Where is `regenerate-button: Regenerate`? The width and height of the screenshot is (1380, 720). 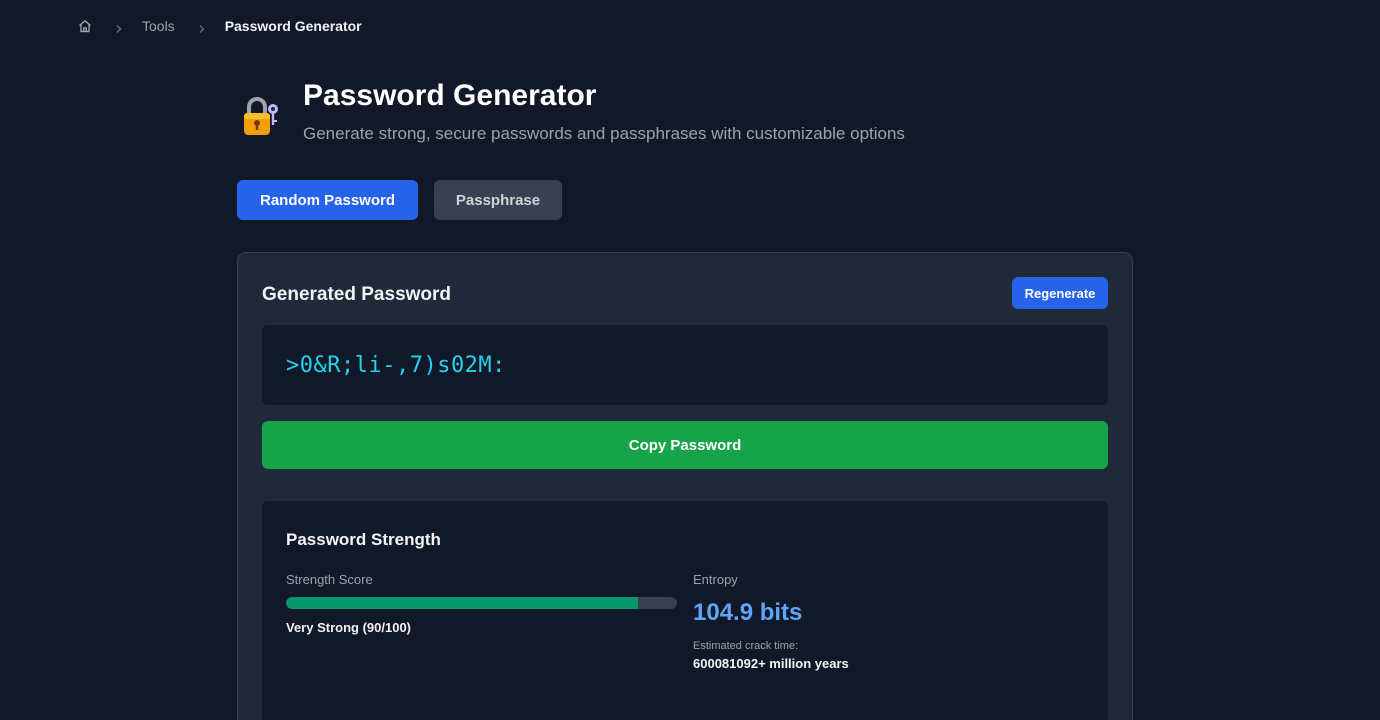 regenerate-button: Regenerate is located at coordinates (1060, 293).